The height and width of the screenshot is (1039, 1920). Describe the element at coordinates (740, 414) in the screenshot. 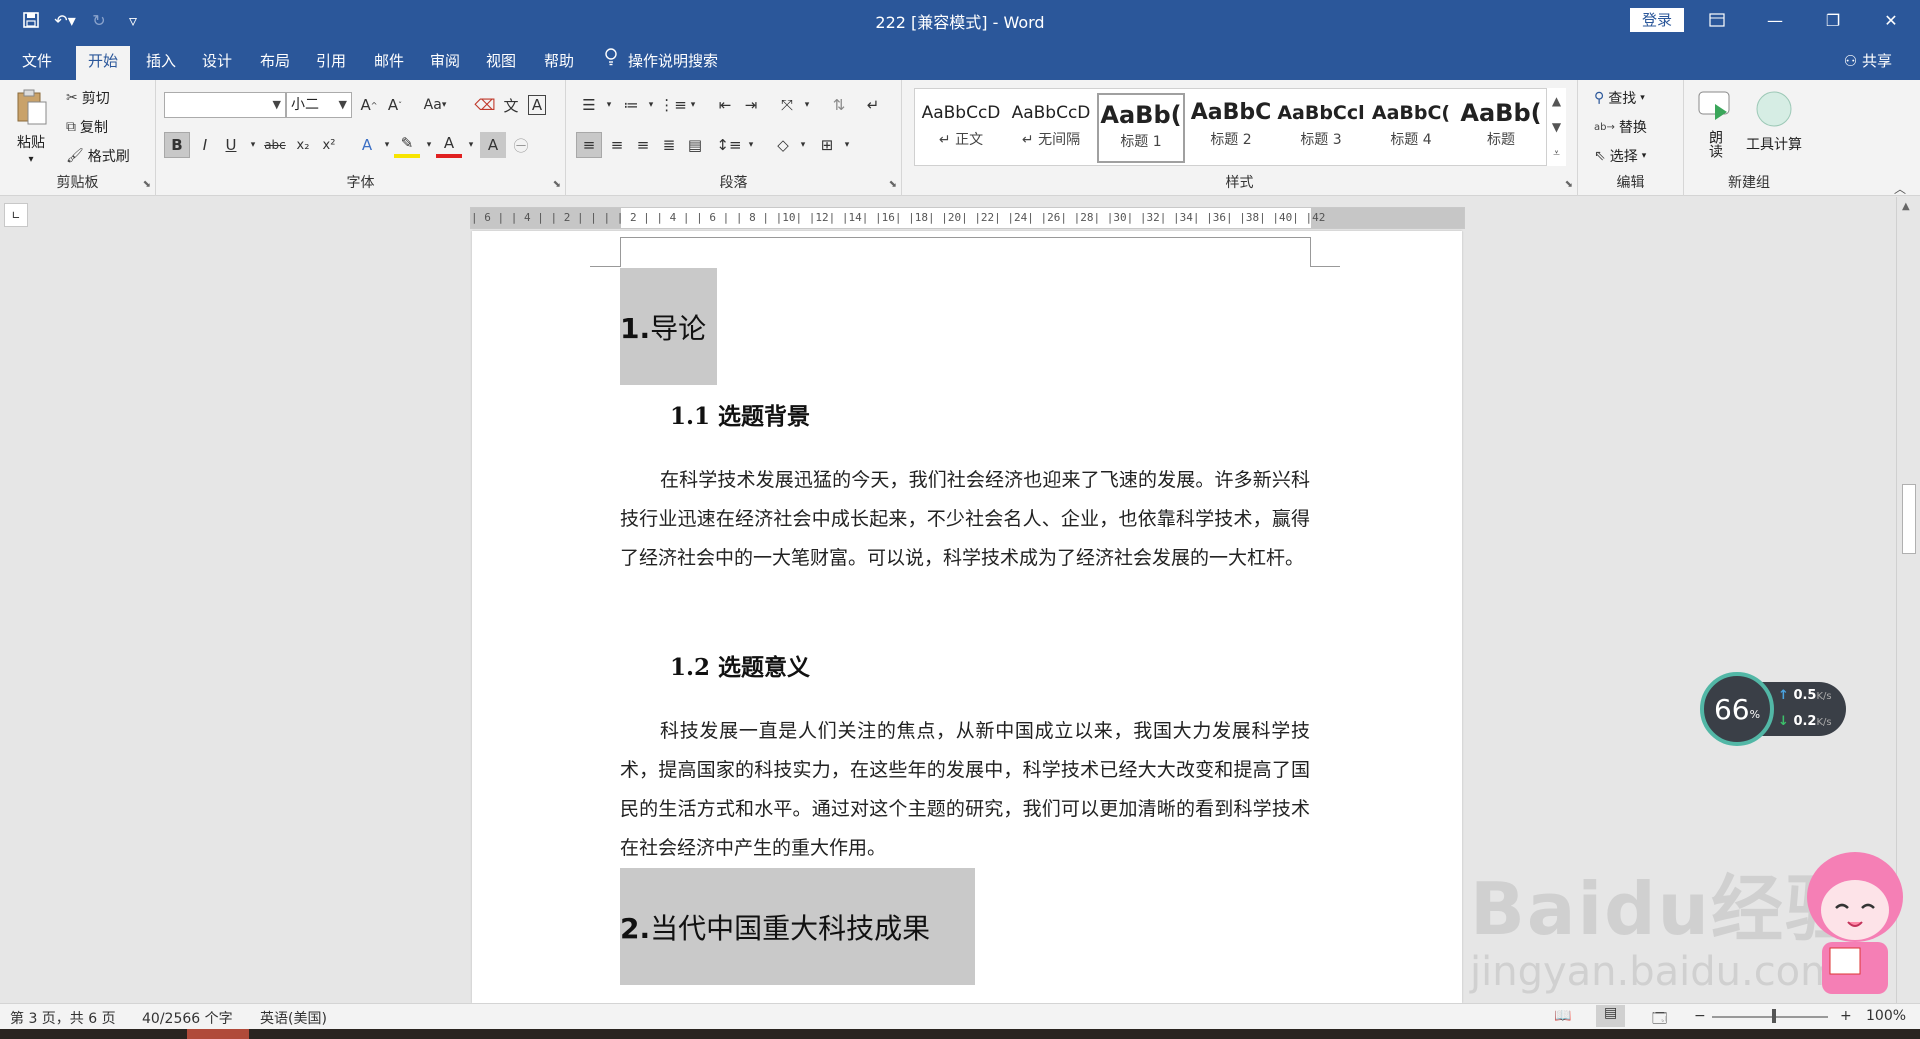

I see `heading-2-background: 1.1 选题背景` at that location.